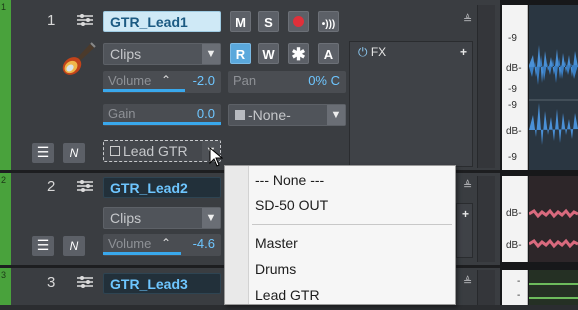  I want to click on track-1-mute-button: M, so click(240, 21).